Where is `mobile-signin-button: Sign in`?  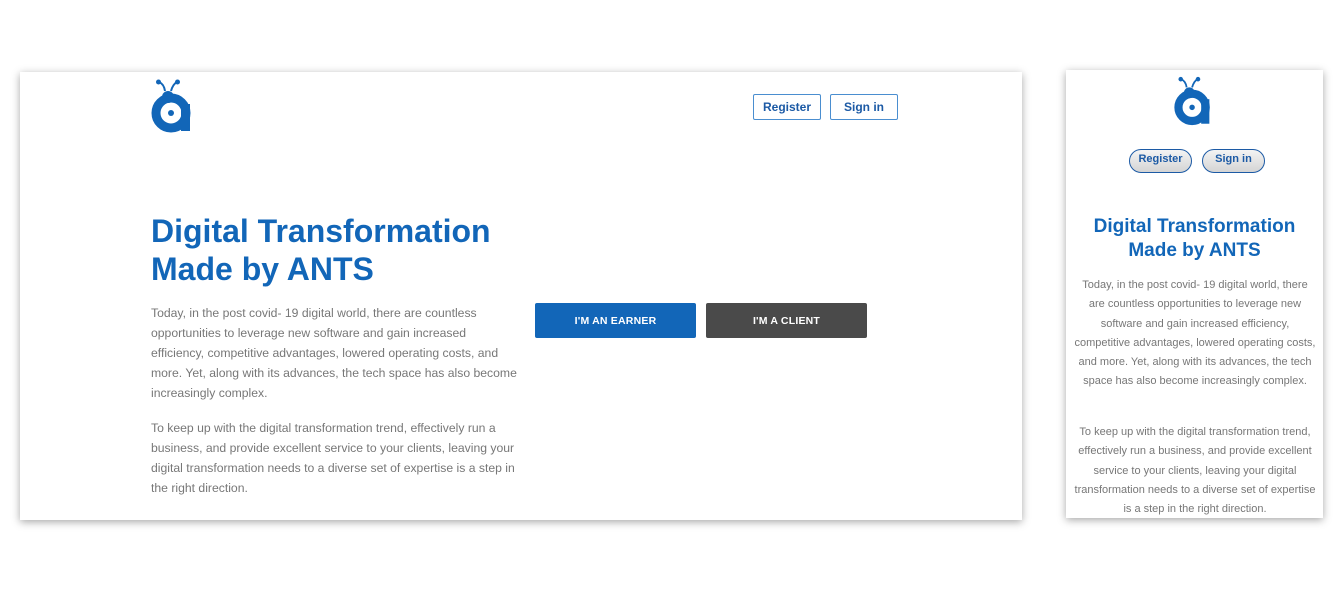
mobile-signin-button: Sign in is located at coordinates (1233, 161).